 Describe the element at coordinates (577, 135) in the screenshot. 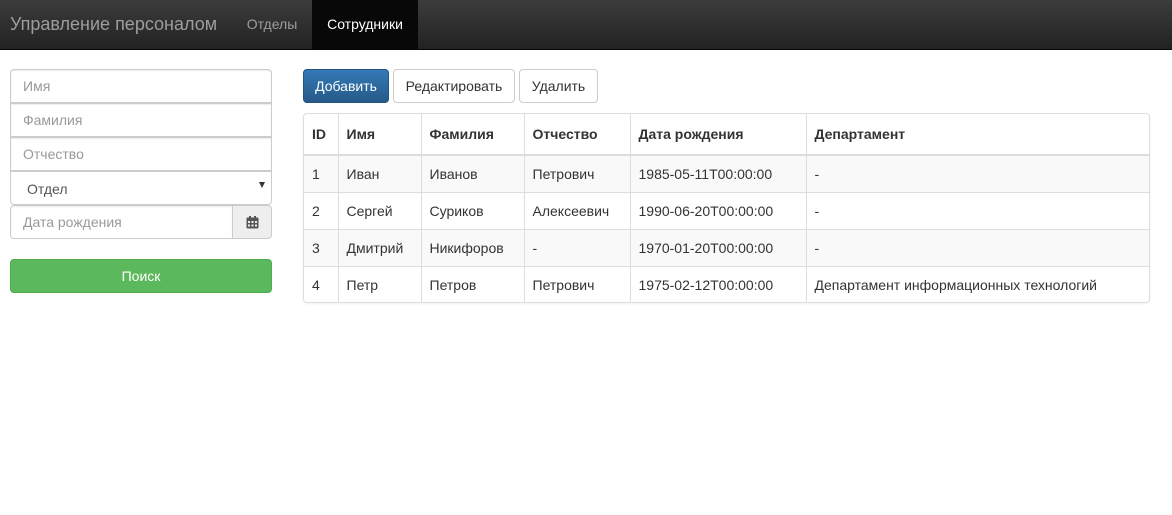

I see `column-header-middle-name: Отчество` at that location.